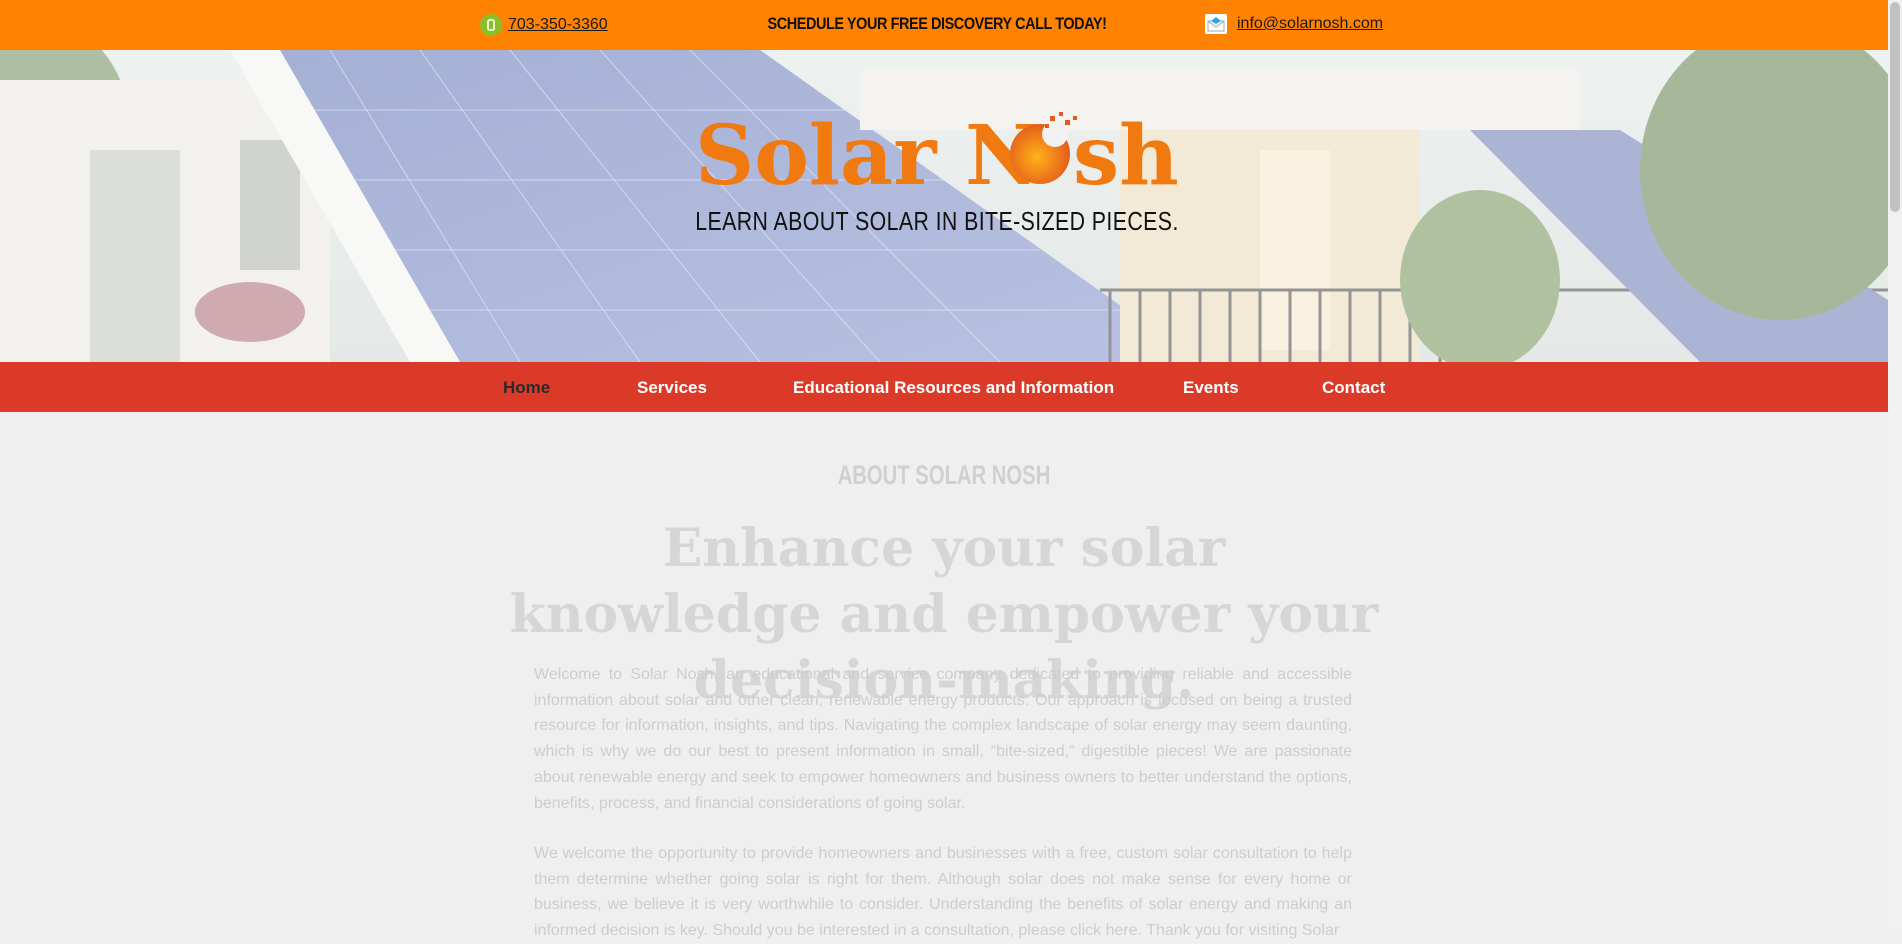 Image resolution: width=1902 pixels, height=944 pixels. I want to click on phone-icon, so click(491, 25).